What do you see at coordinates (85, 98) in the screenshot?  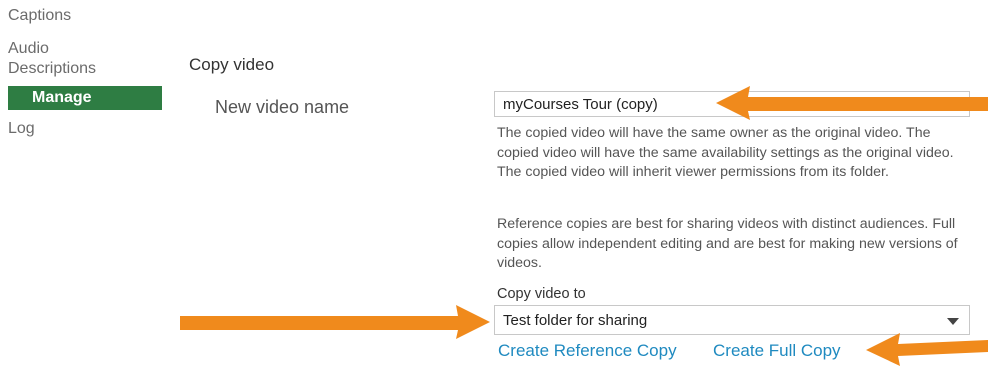 I see `sidebar-item-manage: Manage` at bounding box center [85, 98].